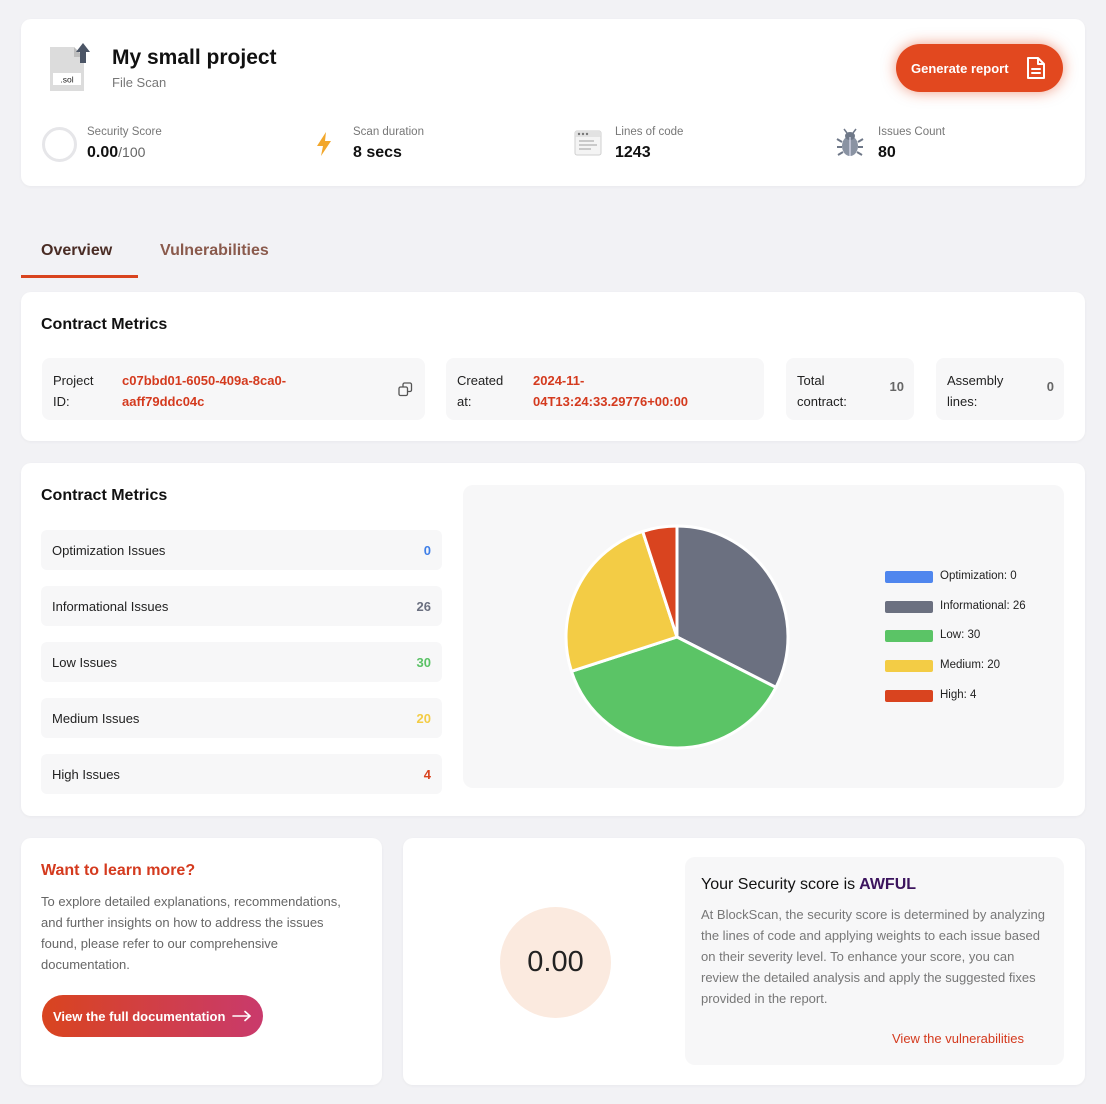  I want to click on view-documentation-label: View the full documentation, so click(139, 1016).